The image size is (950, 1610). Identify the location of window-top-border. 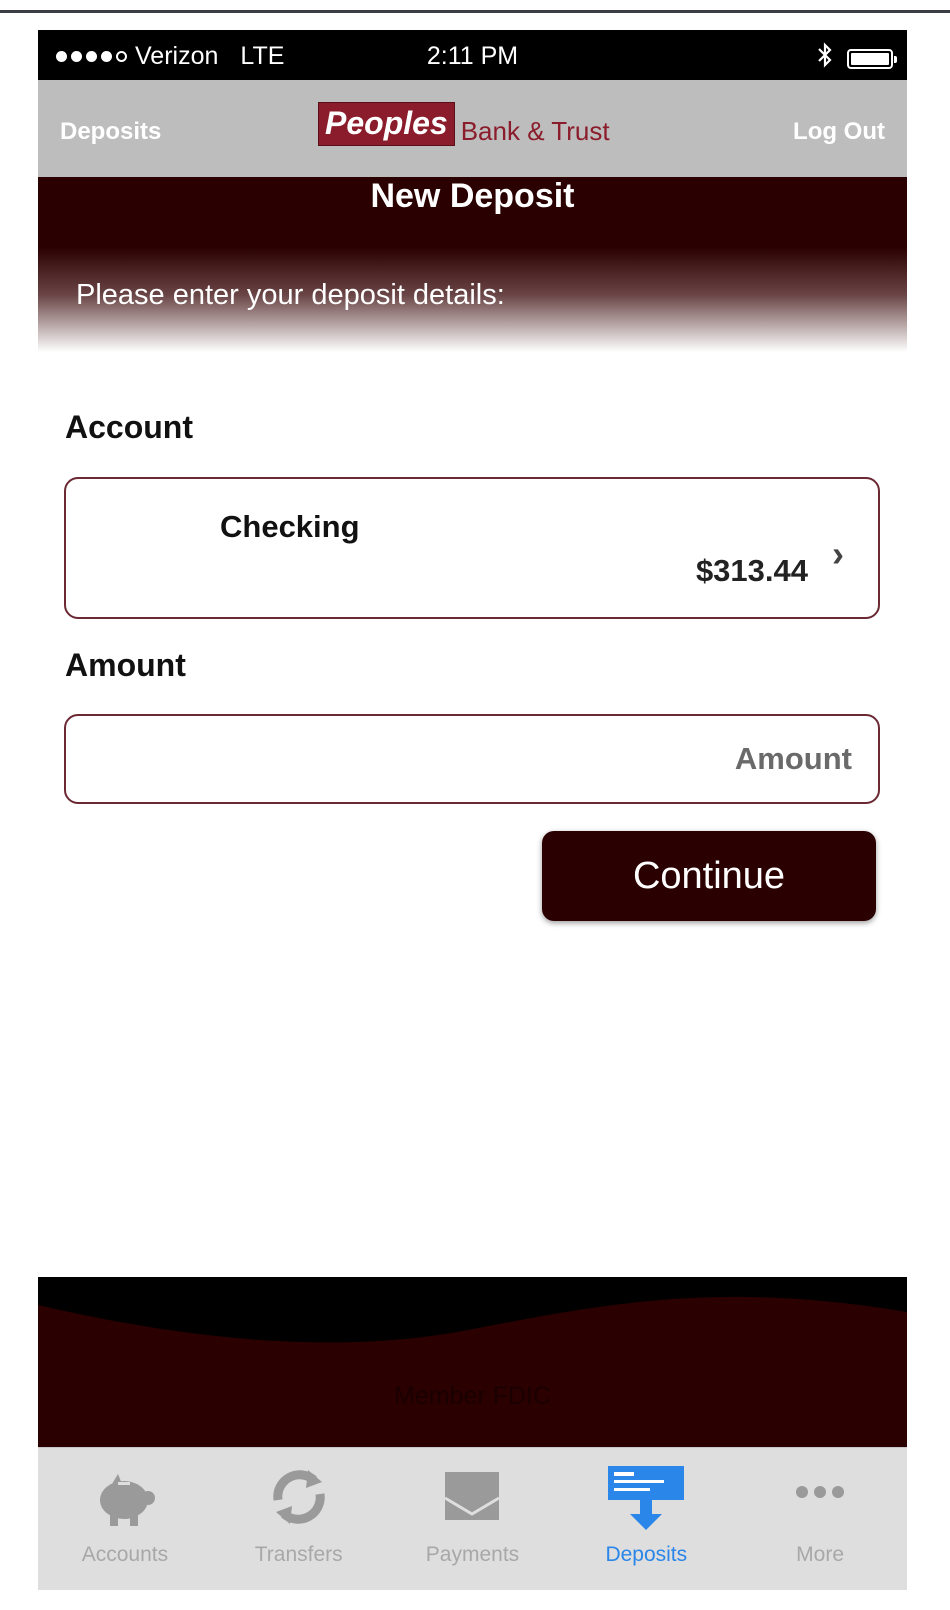
(475, 11).